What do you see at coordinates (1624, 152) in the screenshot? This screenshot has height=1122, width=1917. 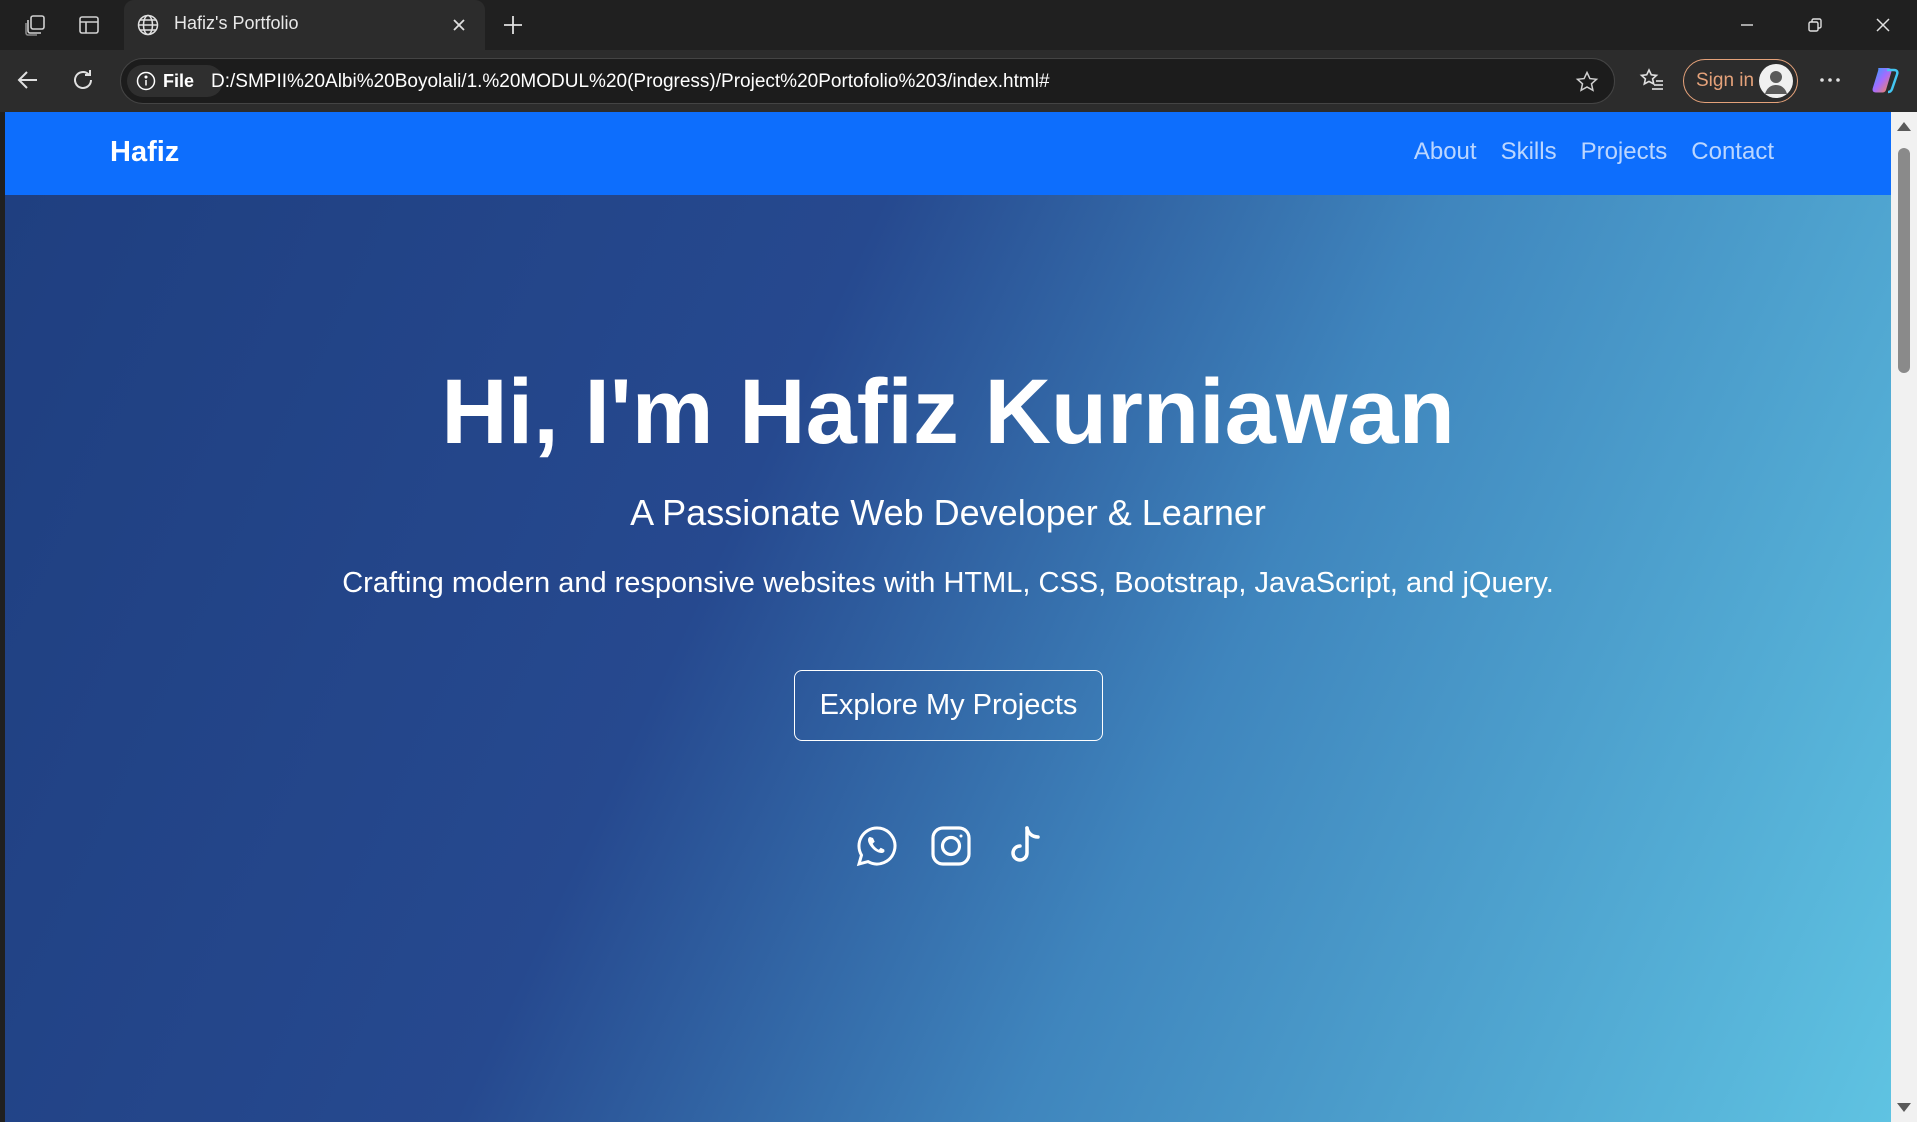 I see `nav-link-projects: Projects` at bounding box center [1624, 152].